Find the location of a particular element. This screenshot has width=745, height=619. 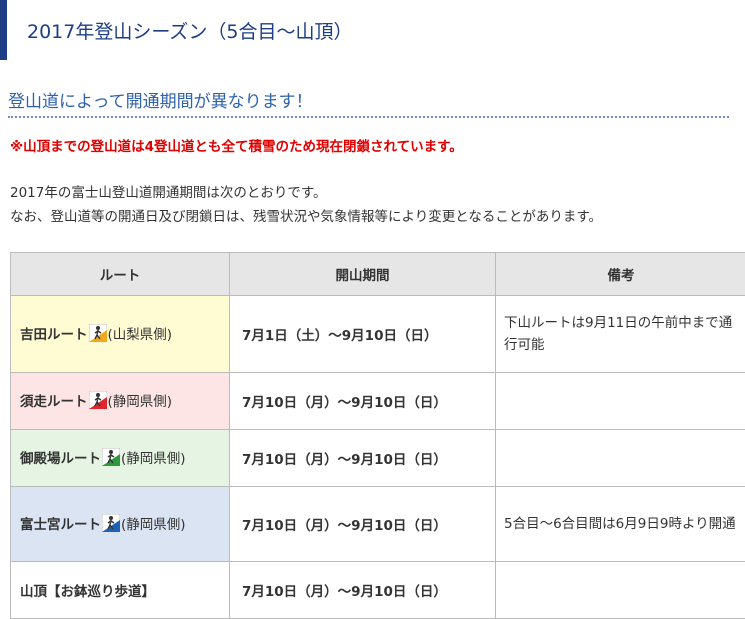

route-cell: 山頂【お鉢巡り歩道】 is located at coordinates (120, 590).